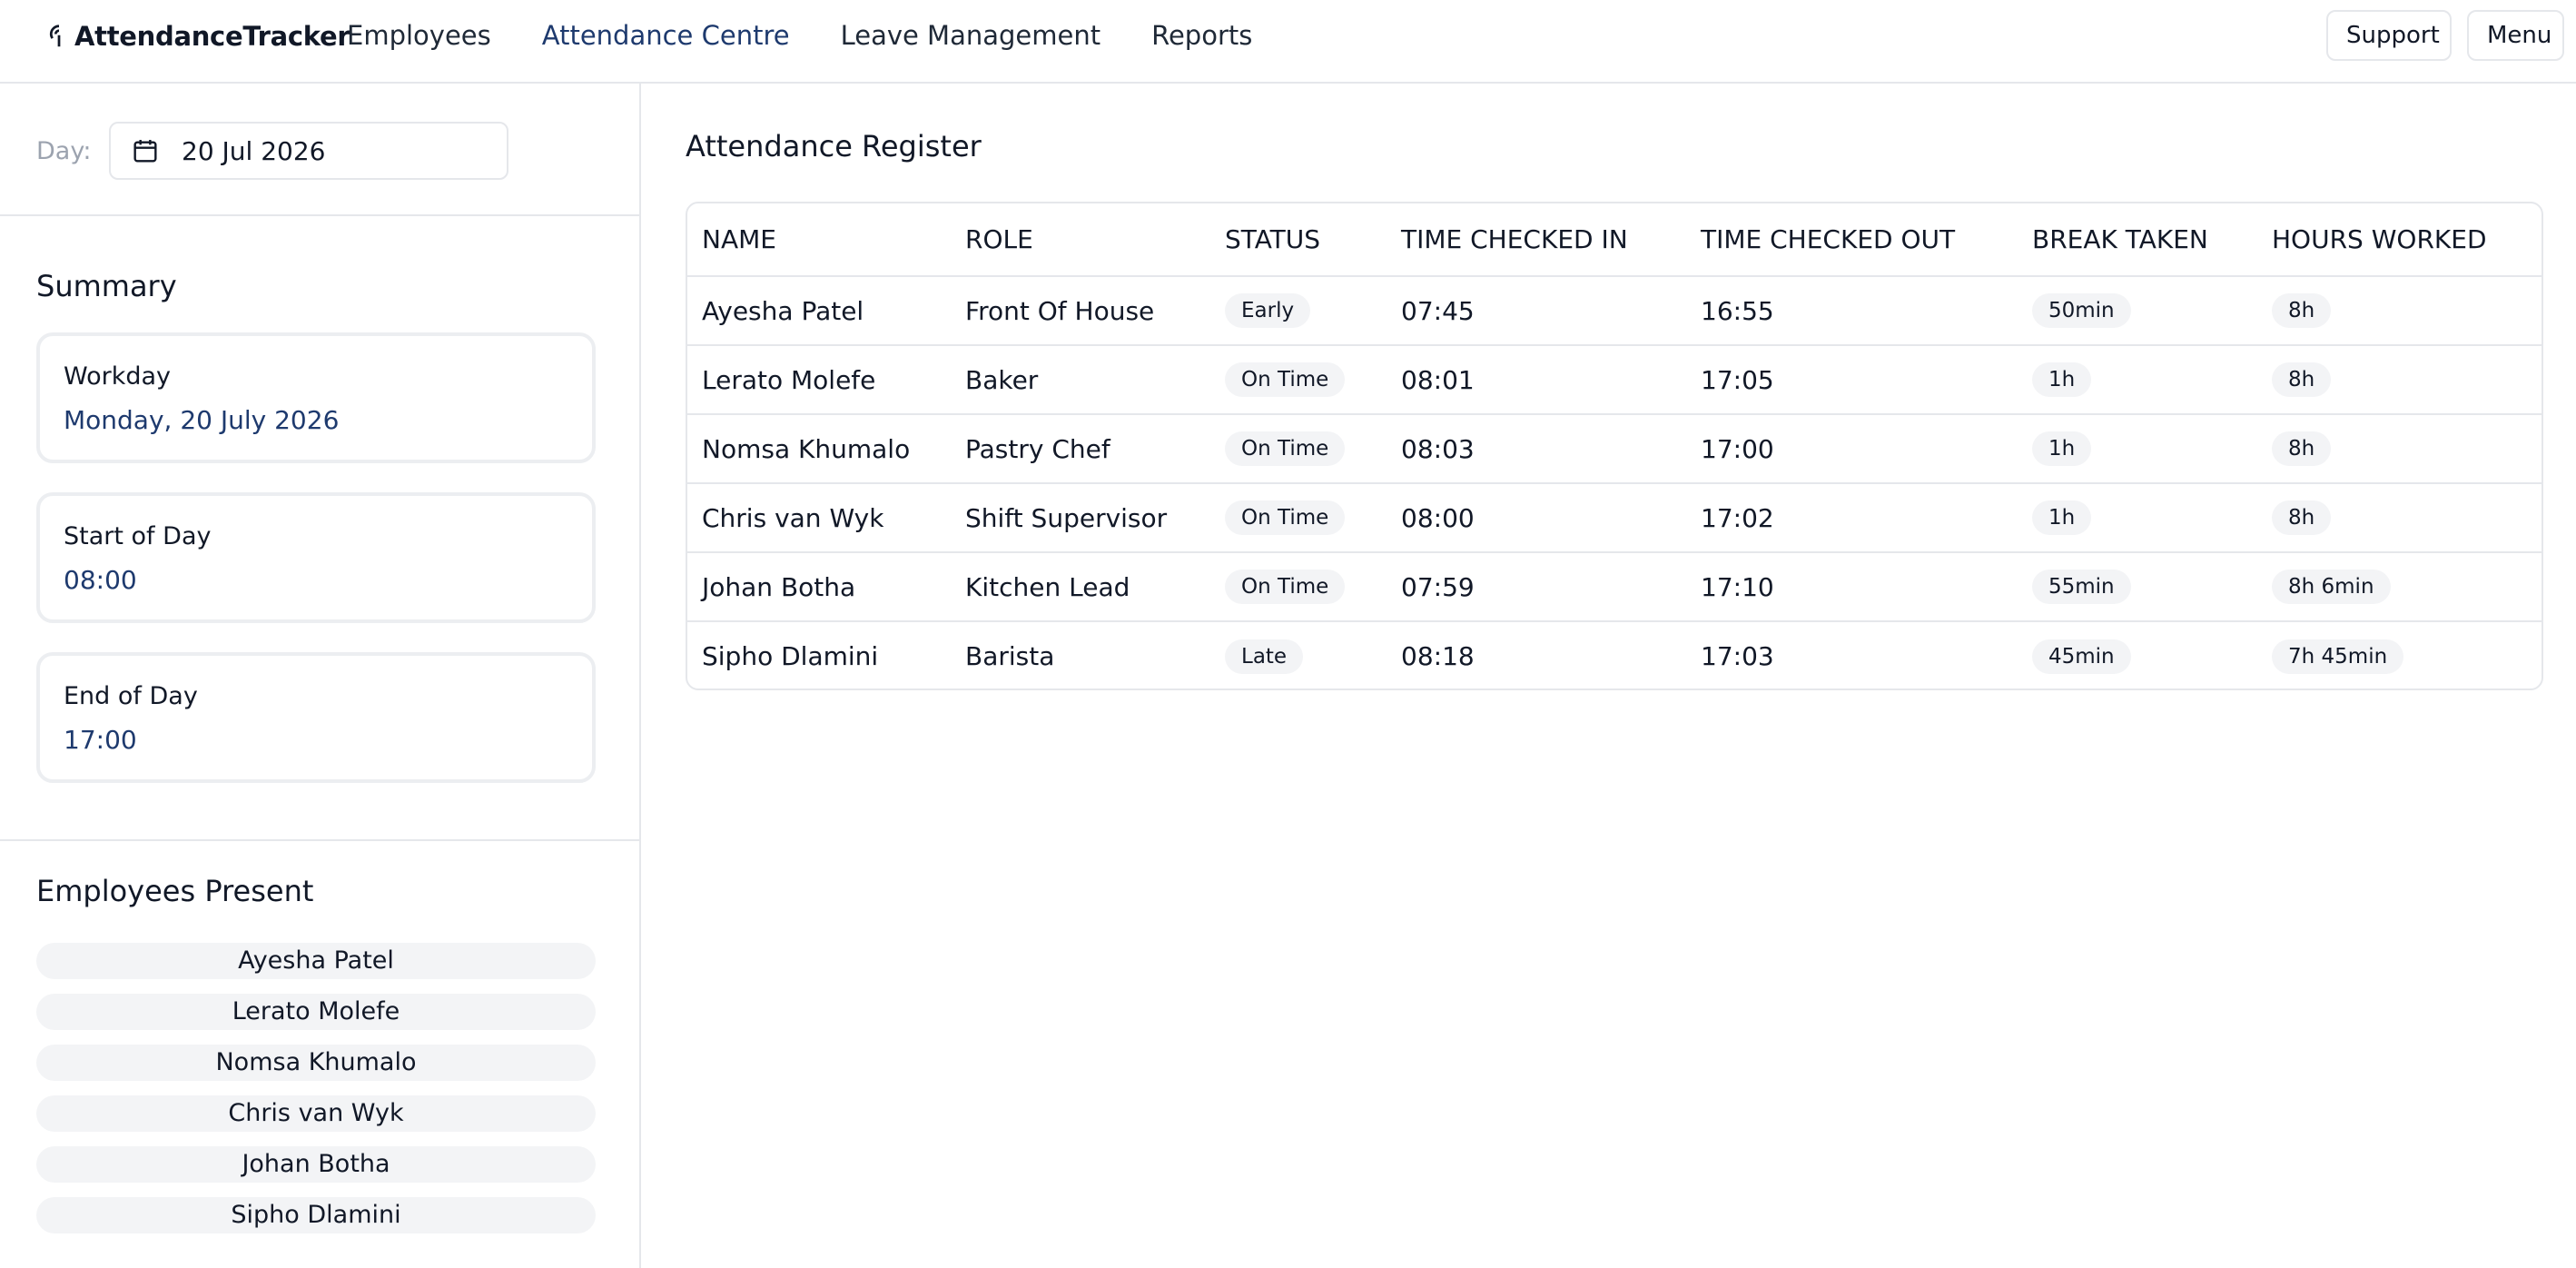 The height and width of the screenshot is (1268, 2576). I want to click on date-value: 20 Jul 2026, so click(254, 150).